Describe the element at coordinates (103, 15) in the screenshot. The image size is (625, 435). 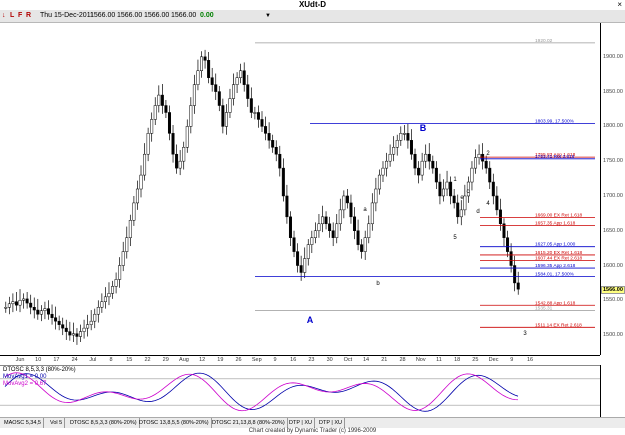
I see `bar-open: 1566.00` at that location.